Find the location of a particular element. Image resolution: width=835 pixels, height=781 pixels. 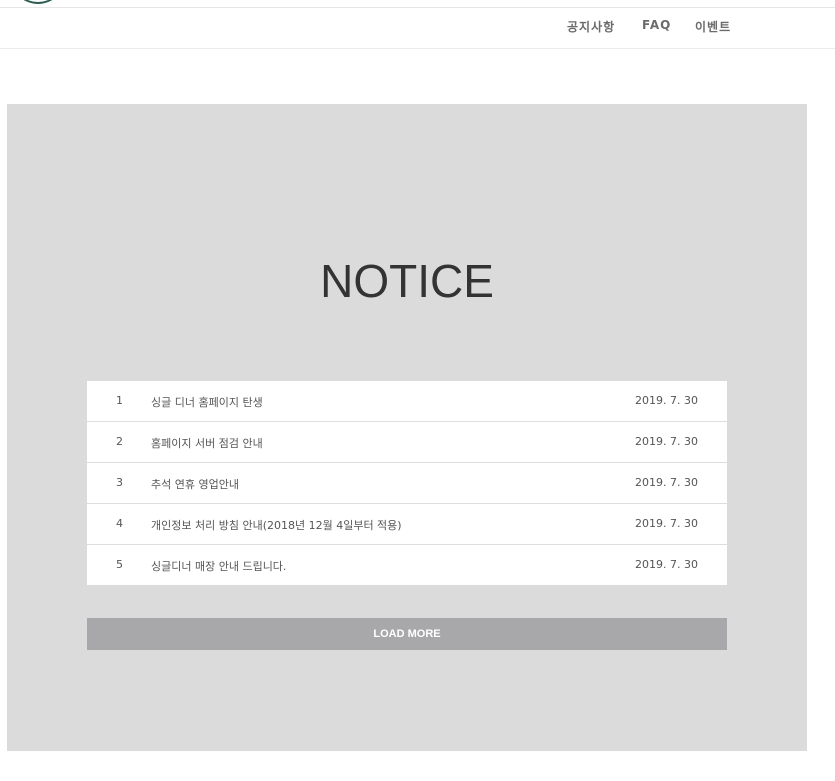

logo-icon is located at coordinates (38, 2).